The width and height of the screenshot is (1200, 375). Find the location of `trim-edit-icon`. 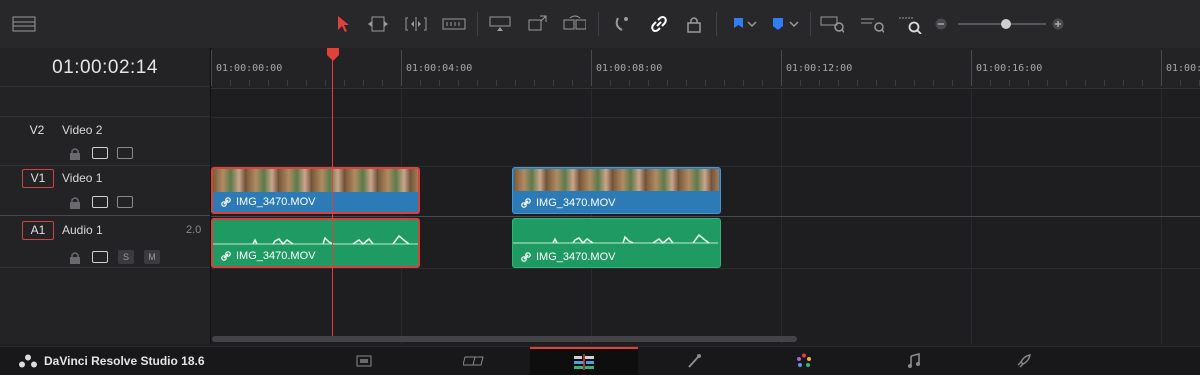

trim-edit-icon is located at coordinates (378, 24).